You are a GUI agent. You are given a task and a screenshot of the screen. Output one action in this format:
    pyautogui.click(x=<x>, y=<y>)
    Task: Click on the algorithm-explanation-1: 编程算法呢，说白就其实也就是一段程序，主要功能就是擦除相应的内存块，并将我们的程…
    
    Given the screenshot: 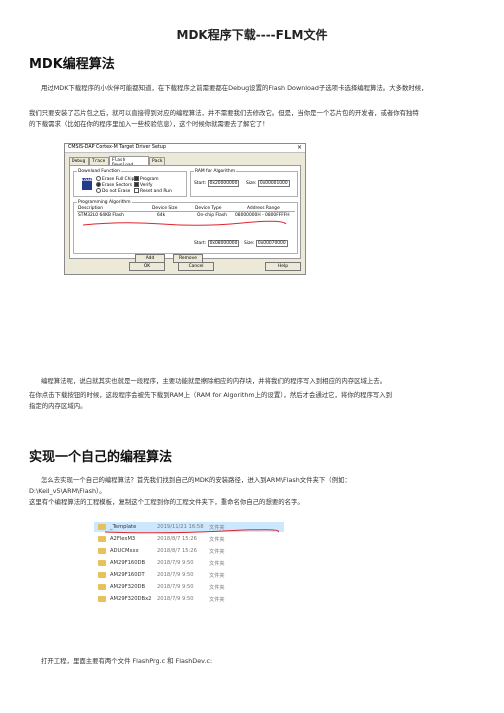 What is the action you would take?
    pyautogui.click(x=255, y=381)
    